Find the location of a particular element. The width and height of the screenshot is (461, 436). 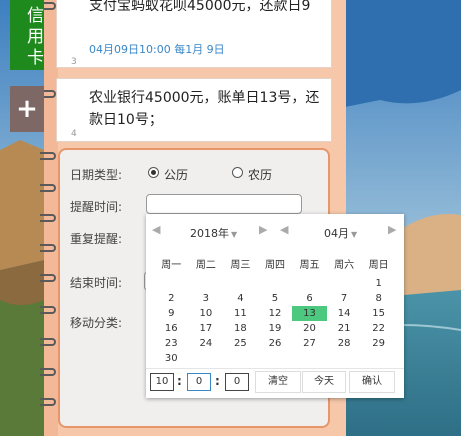

reminder-schedule: 04月09日10:00 每1月 9日 is located at coordinates (157, 49).